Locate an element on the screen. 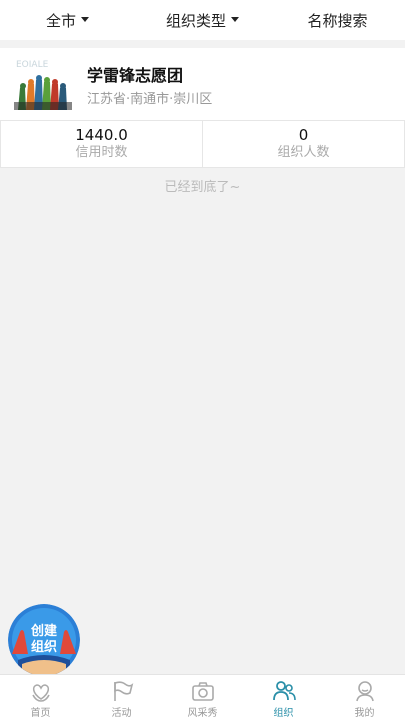 Image resolution: width=405 pixels, height=720 pixels. profile-icon is located at coordinates (364, 691).